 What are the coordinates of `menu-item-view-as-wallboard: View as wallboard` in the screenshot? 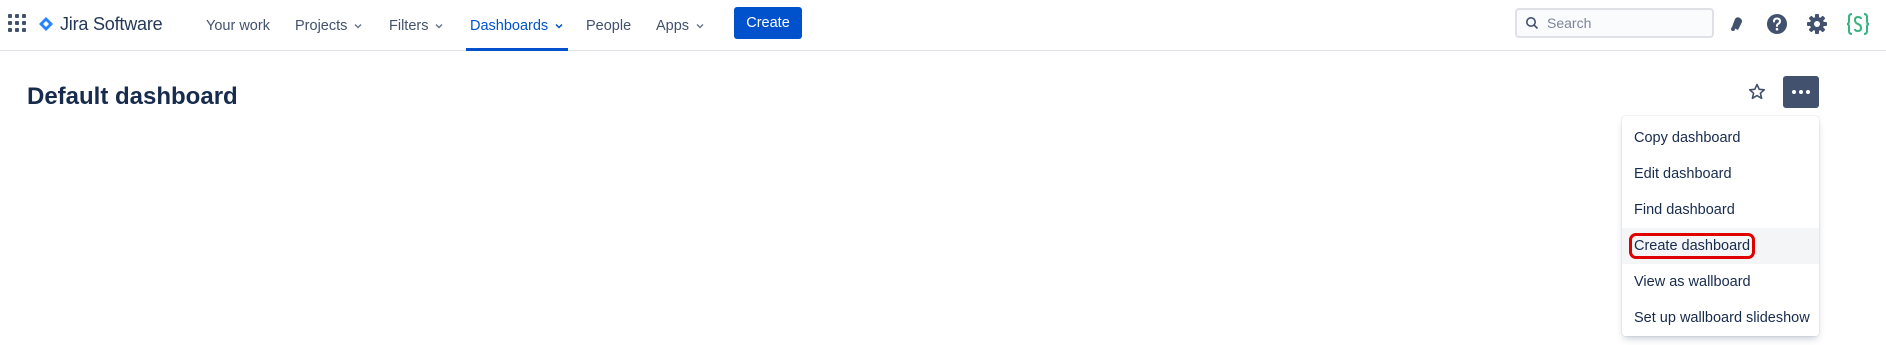 It's located at (1720, 282).